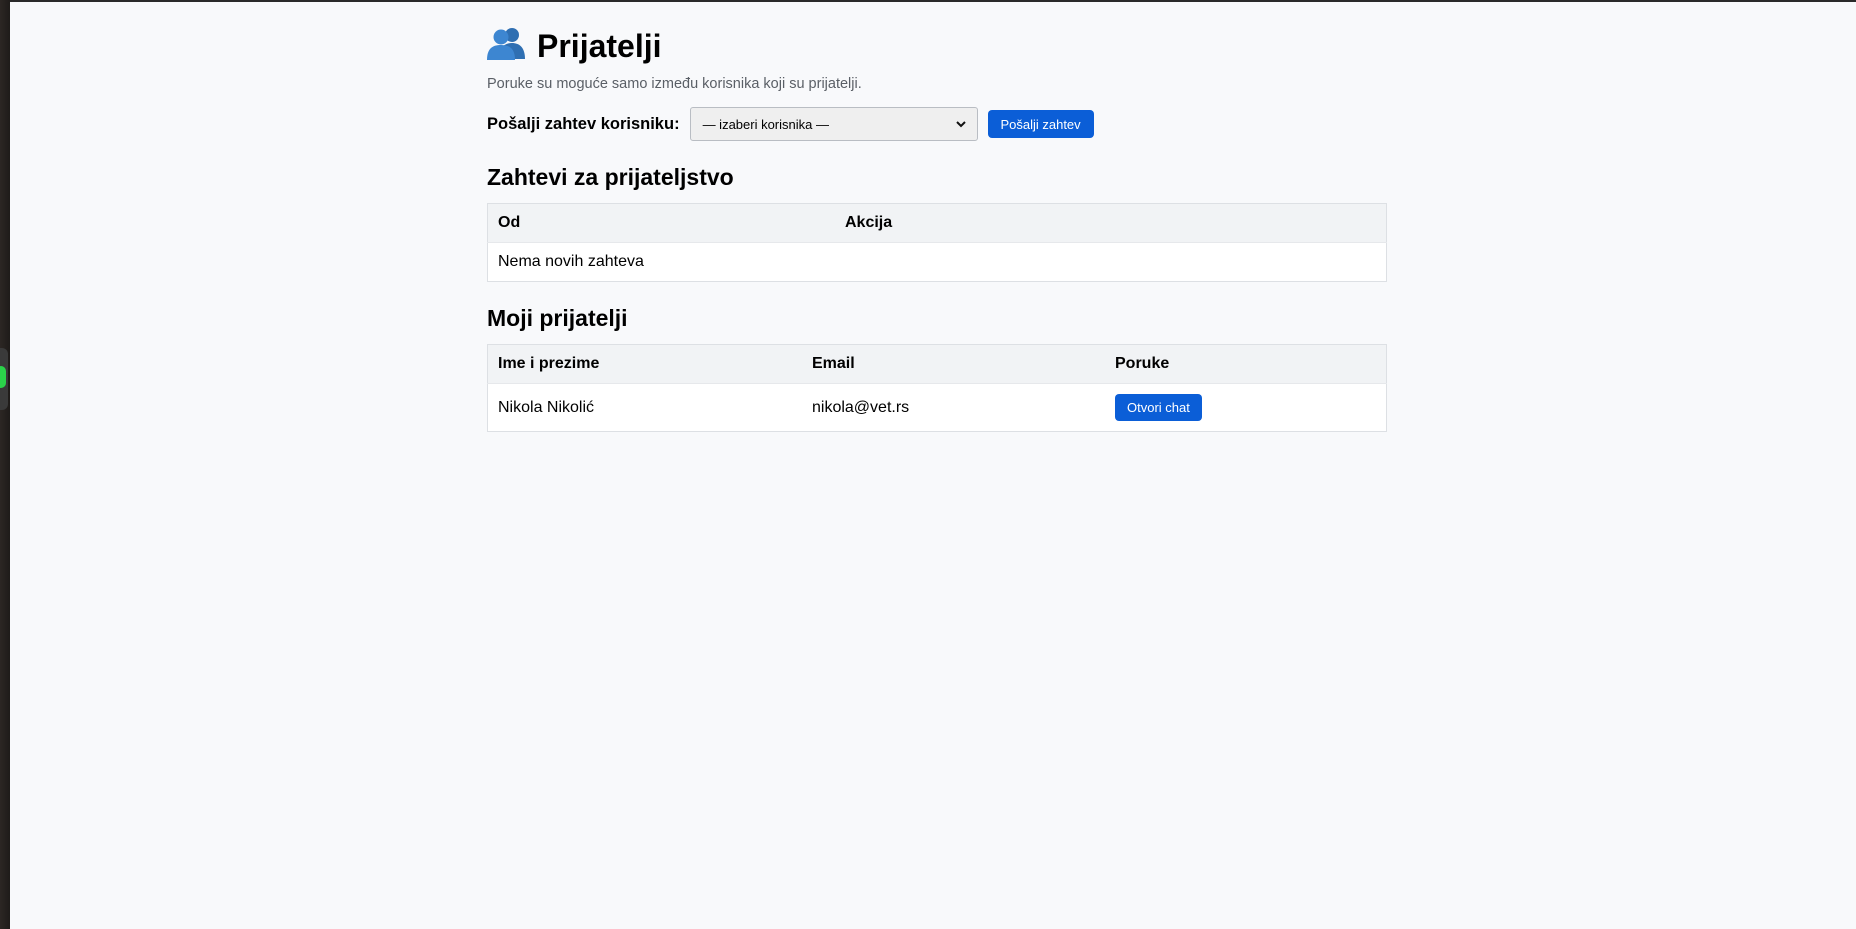  Describe the element at coordinates (1246, 408) in the screenshot. I see `friend-actions: Otvori chat` at that location.